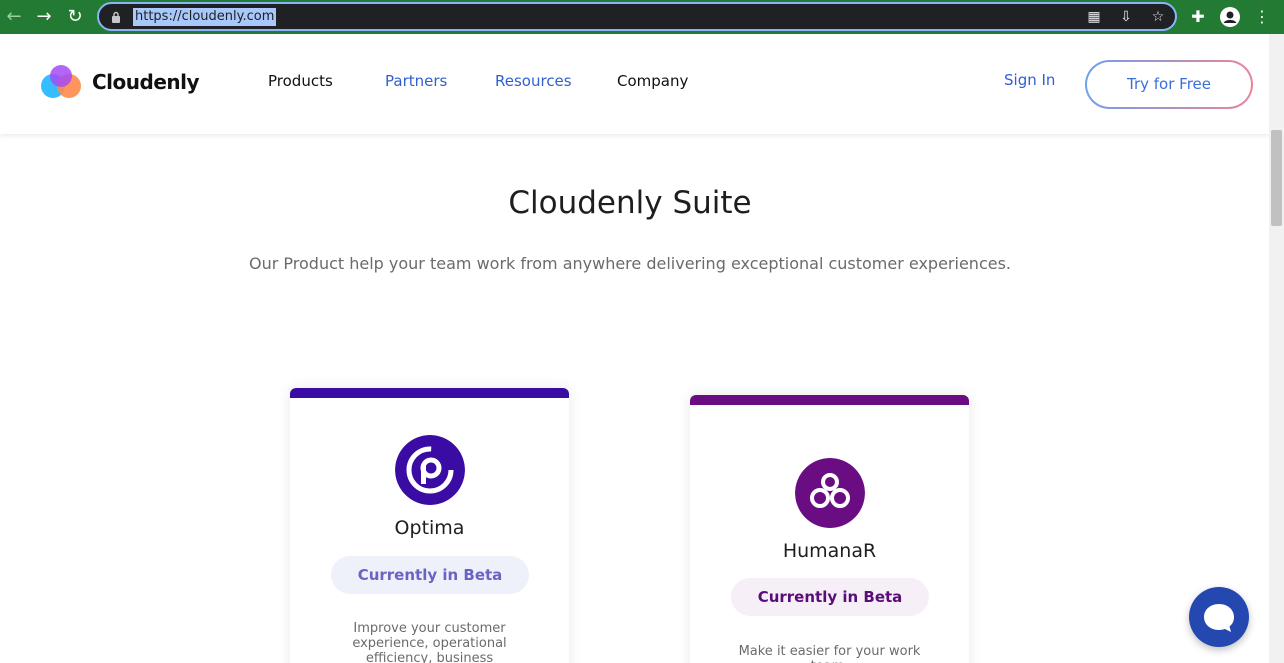 This screenshot has width=1284, height=663. What do you see at coordinates (75, 17) in the screenshot?
I see `reload-icon: ↻` at bounding box center [75, 17].